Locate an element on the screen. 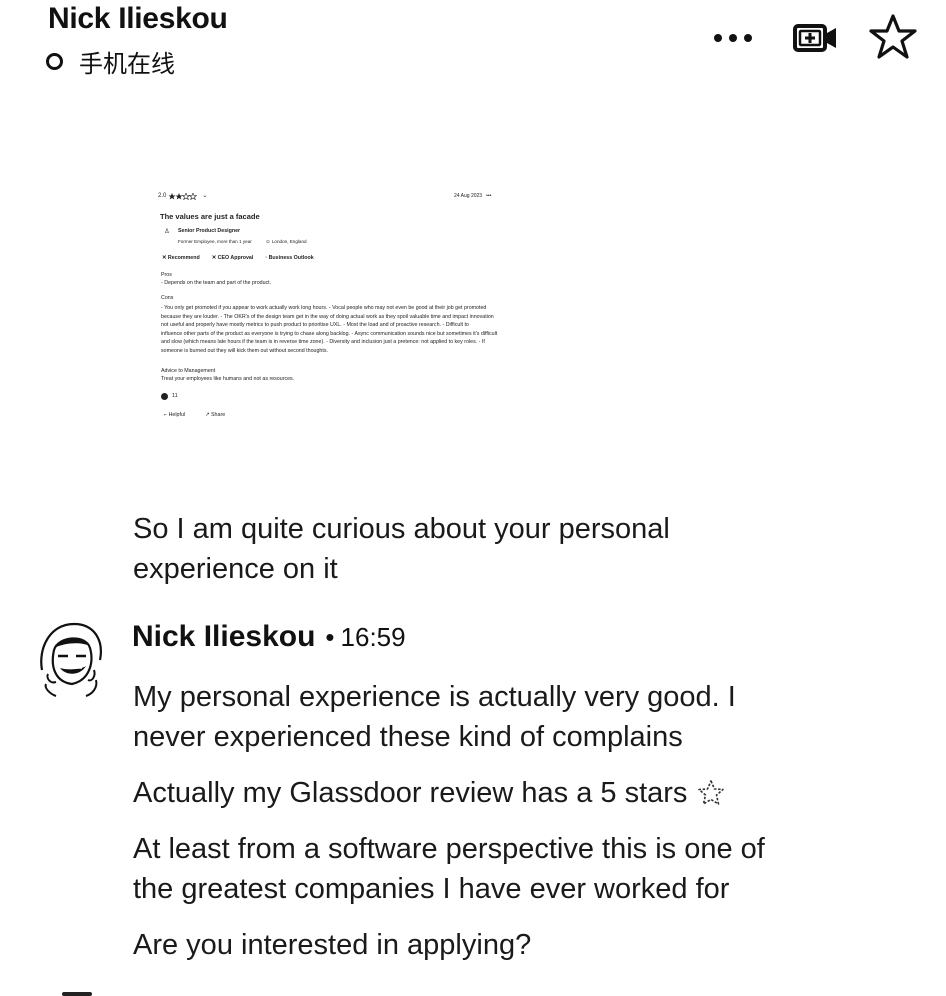  share-icon: ↗ is located at coordinates (207, 415).